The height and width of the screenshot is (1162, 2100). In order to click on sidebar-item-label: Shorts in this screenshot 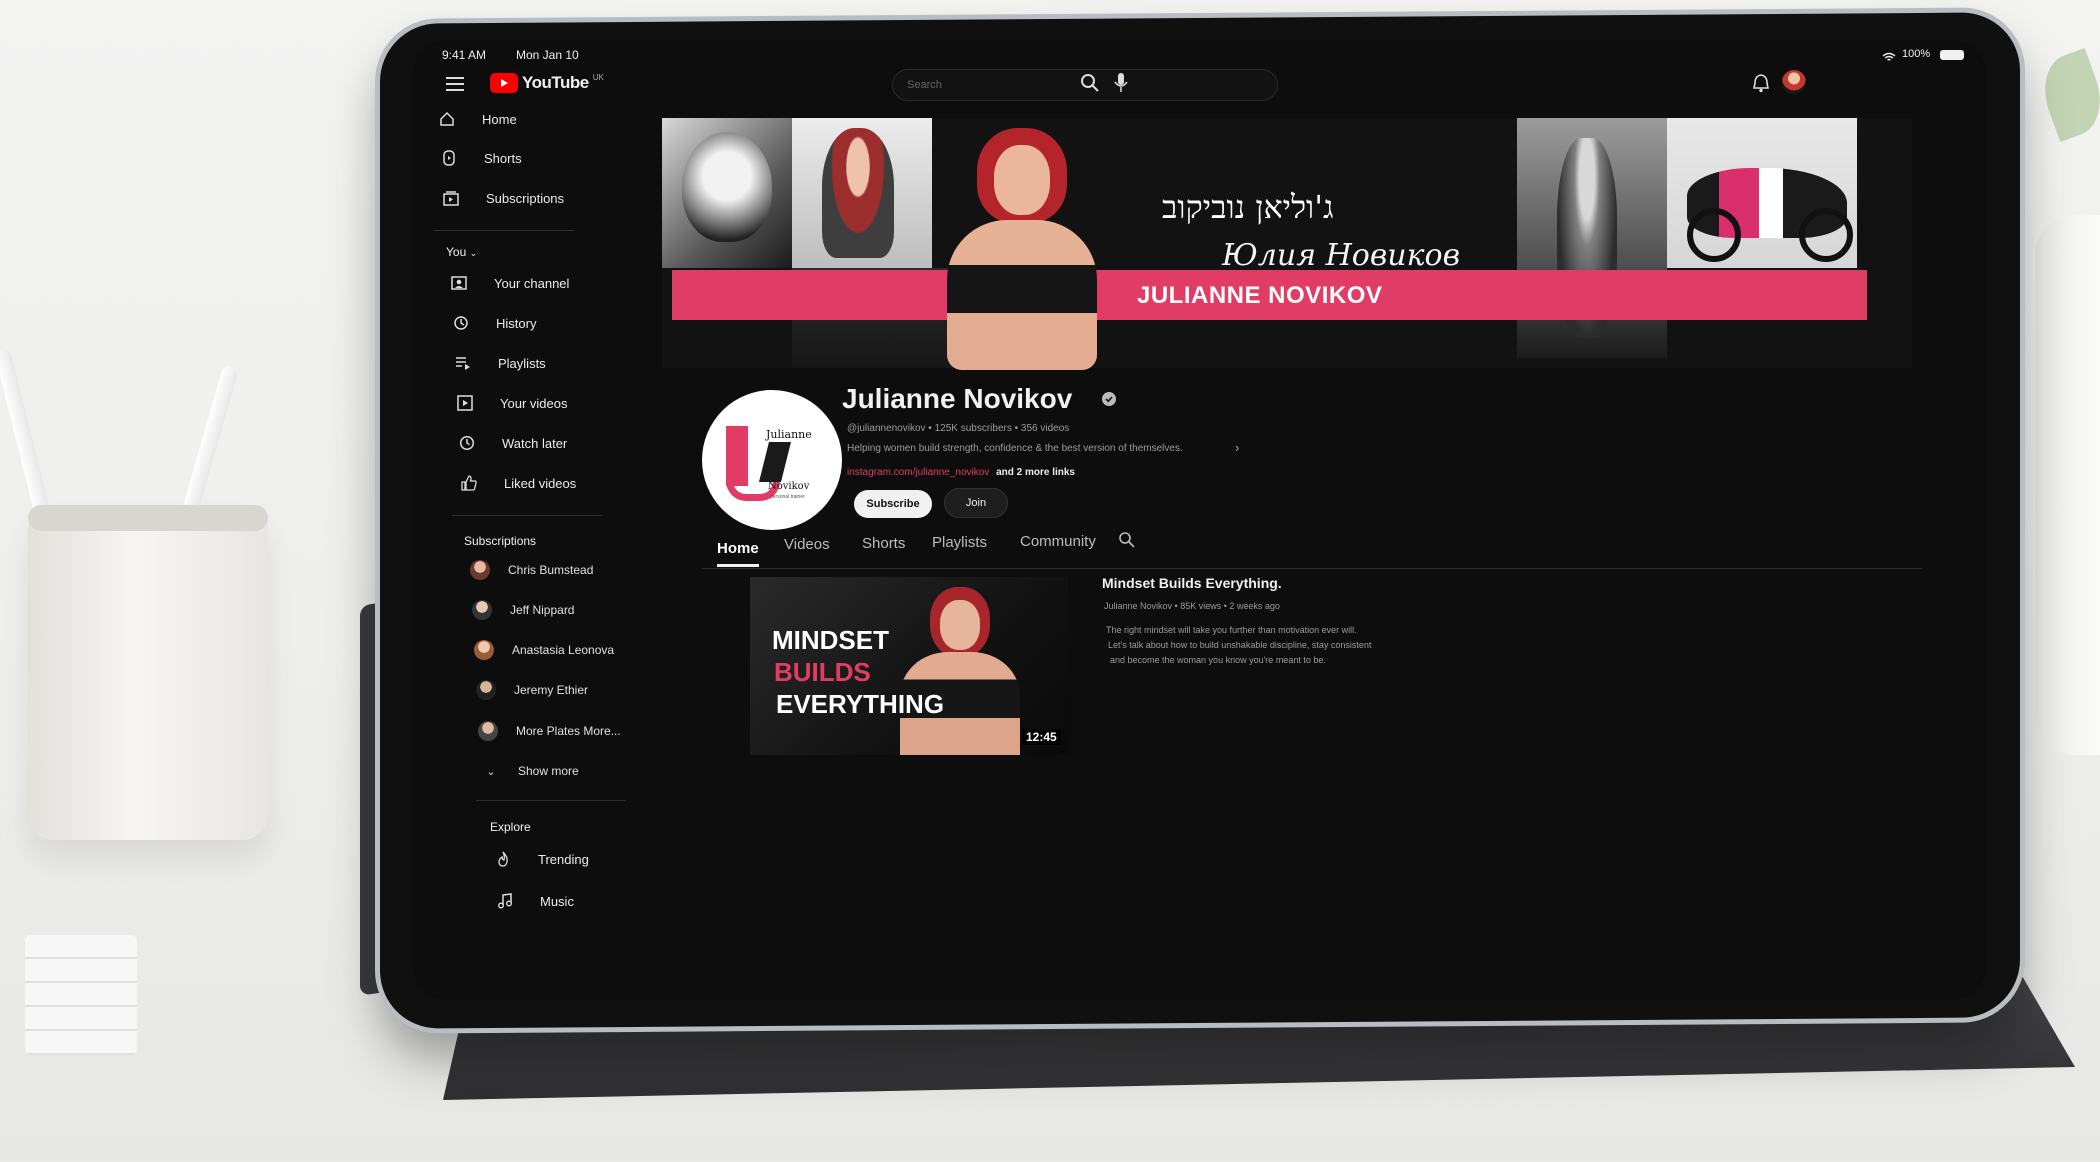, I will do `click(503, 158)`.